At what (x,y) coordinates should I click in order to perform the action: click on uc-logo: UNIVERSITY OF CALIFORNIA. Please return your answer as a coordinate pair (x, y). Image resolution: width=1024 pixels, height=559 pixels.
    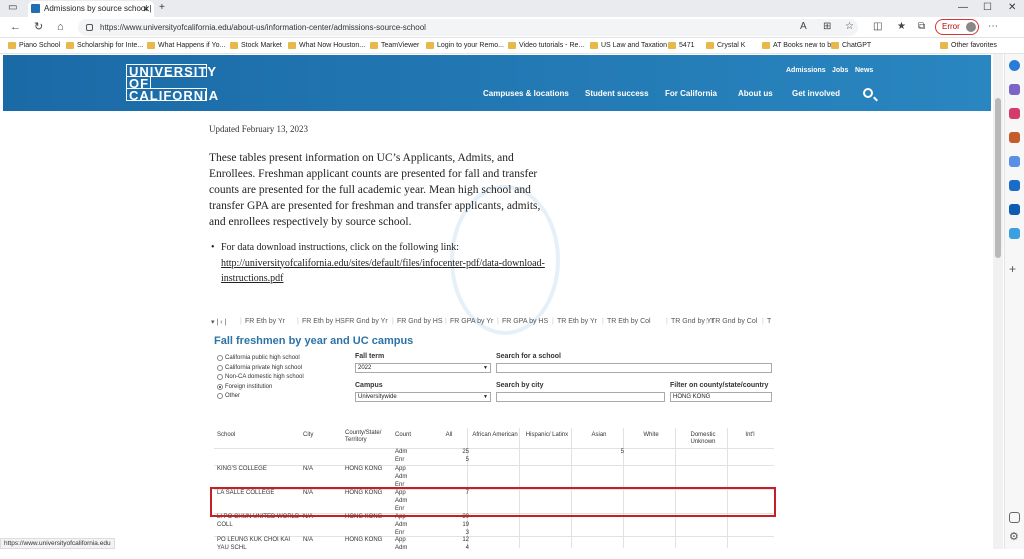
    Looking at the image, I should click on (172, 83).